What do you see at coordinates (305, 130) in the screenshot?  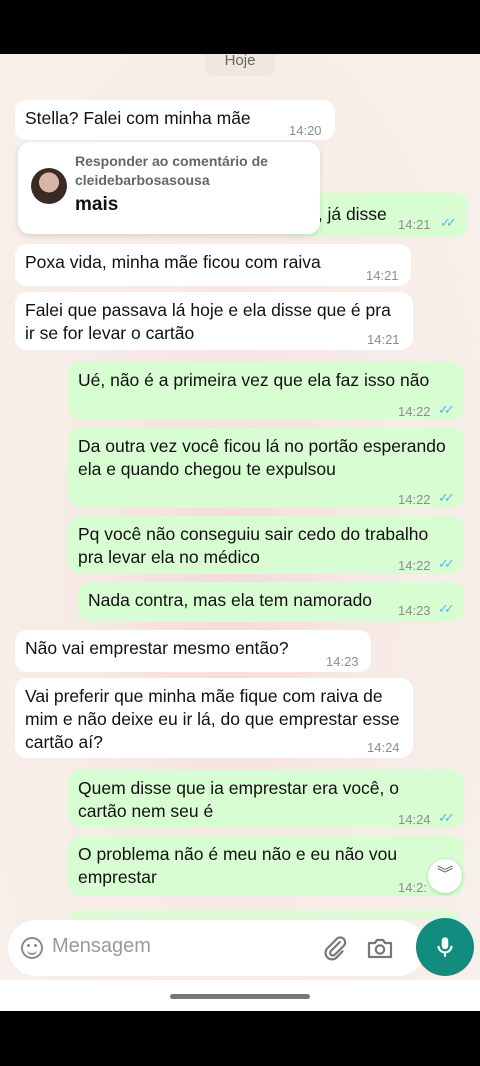 I see `message-time: 14:20` at bounding box center [305, 130].